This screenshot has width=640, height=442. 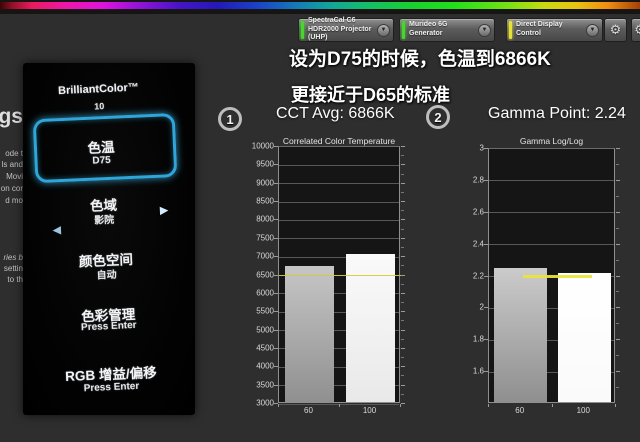 I want to click on target-line, so click(x=557, y=276).